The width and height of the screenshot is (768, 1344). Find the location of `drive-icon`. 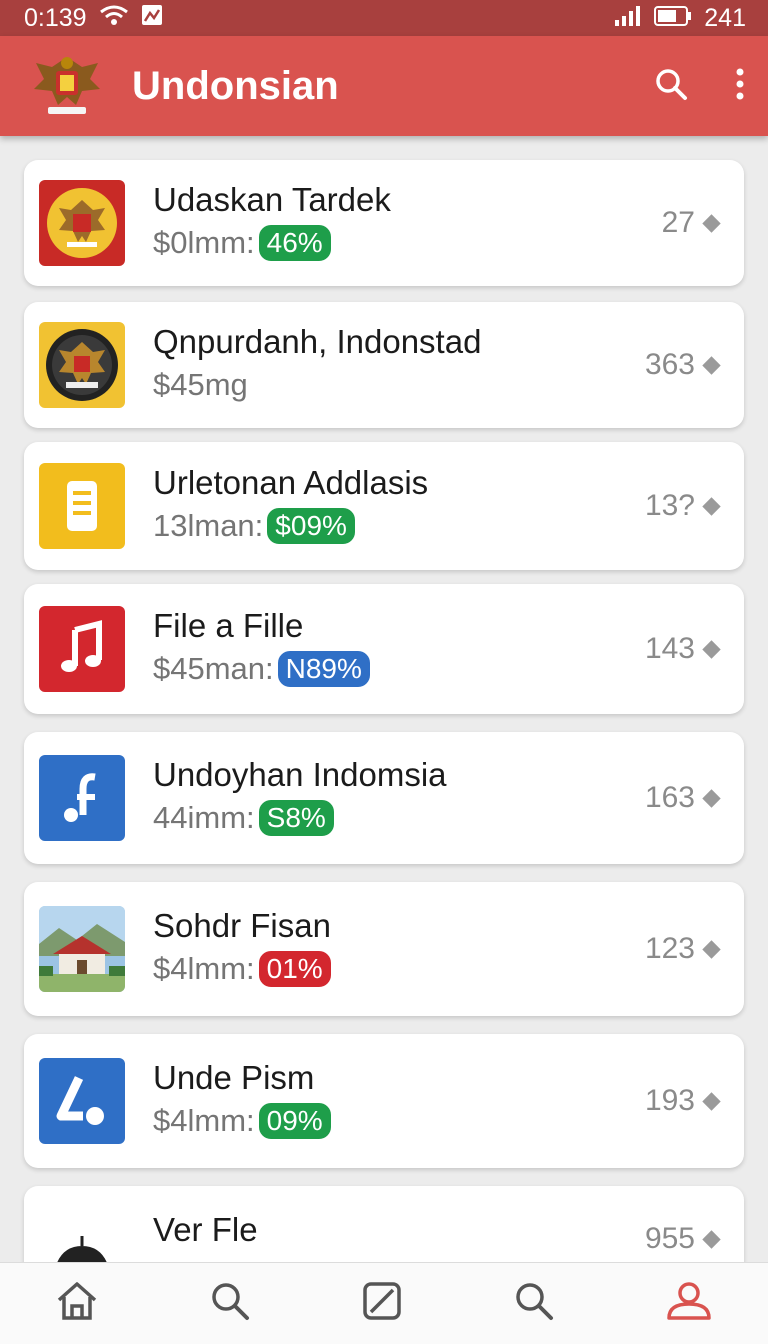

drive-icon is located at coordinates (82, 1101).